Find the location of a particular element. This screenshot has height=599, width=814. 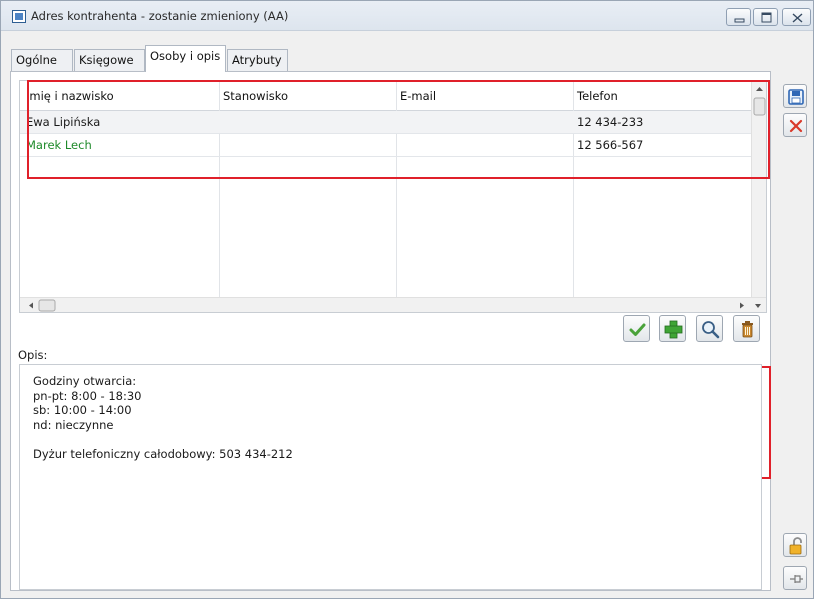

lock-button is located at coordinates (795, 545).